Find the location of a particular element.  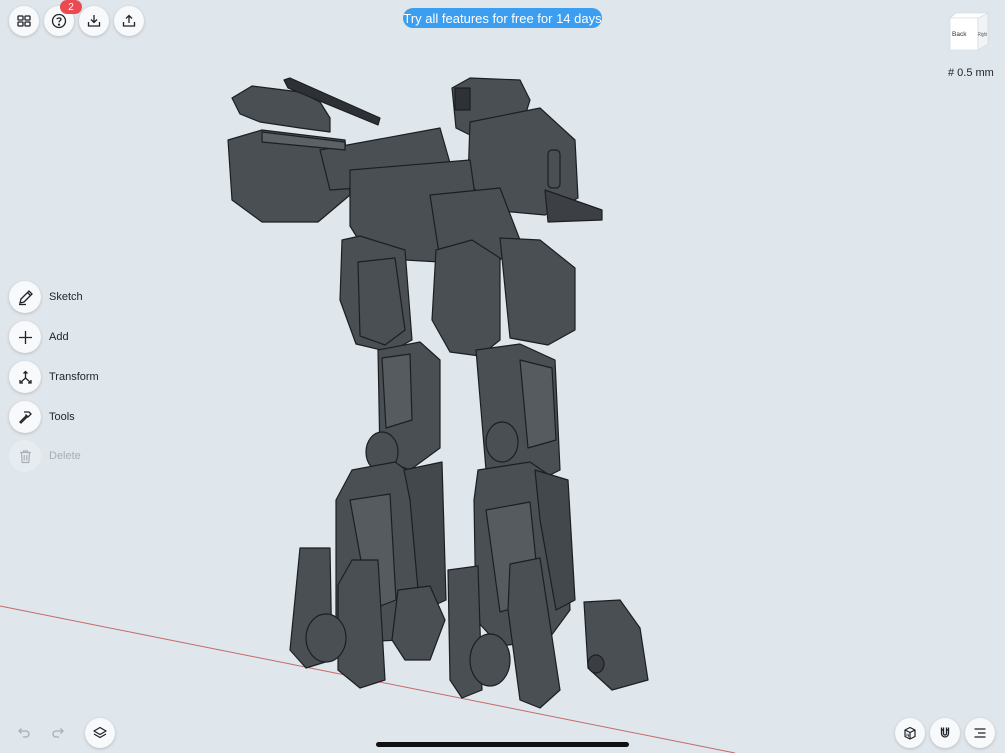

snap-button is located at coordinates (945, 733).